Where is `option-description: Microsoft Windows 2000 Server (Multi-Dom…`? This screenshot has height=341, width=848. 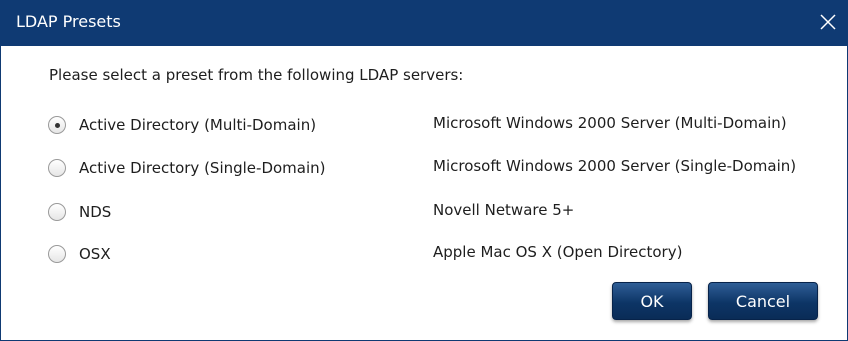 option-description: Microsoft Windows 2000 Server (Multi-Dom… is located at coordinates (610, 123).